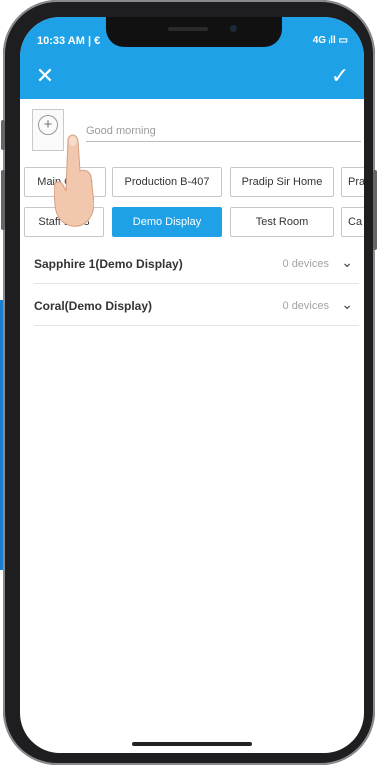 The height and width of the screenshot is (767, 378). What do you see at coordinates (233, 28) in the screenshot?
I see `camera-icon` at bounding box center [233, 28].